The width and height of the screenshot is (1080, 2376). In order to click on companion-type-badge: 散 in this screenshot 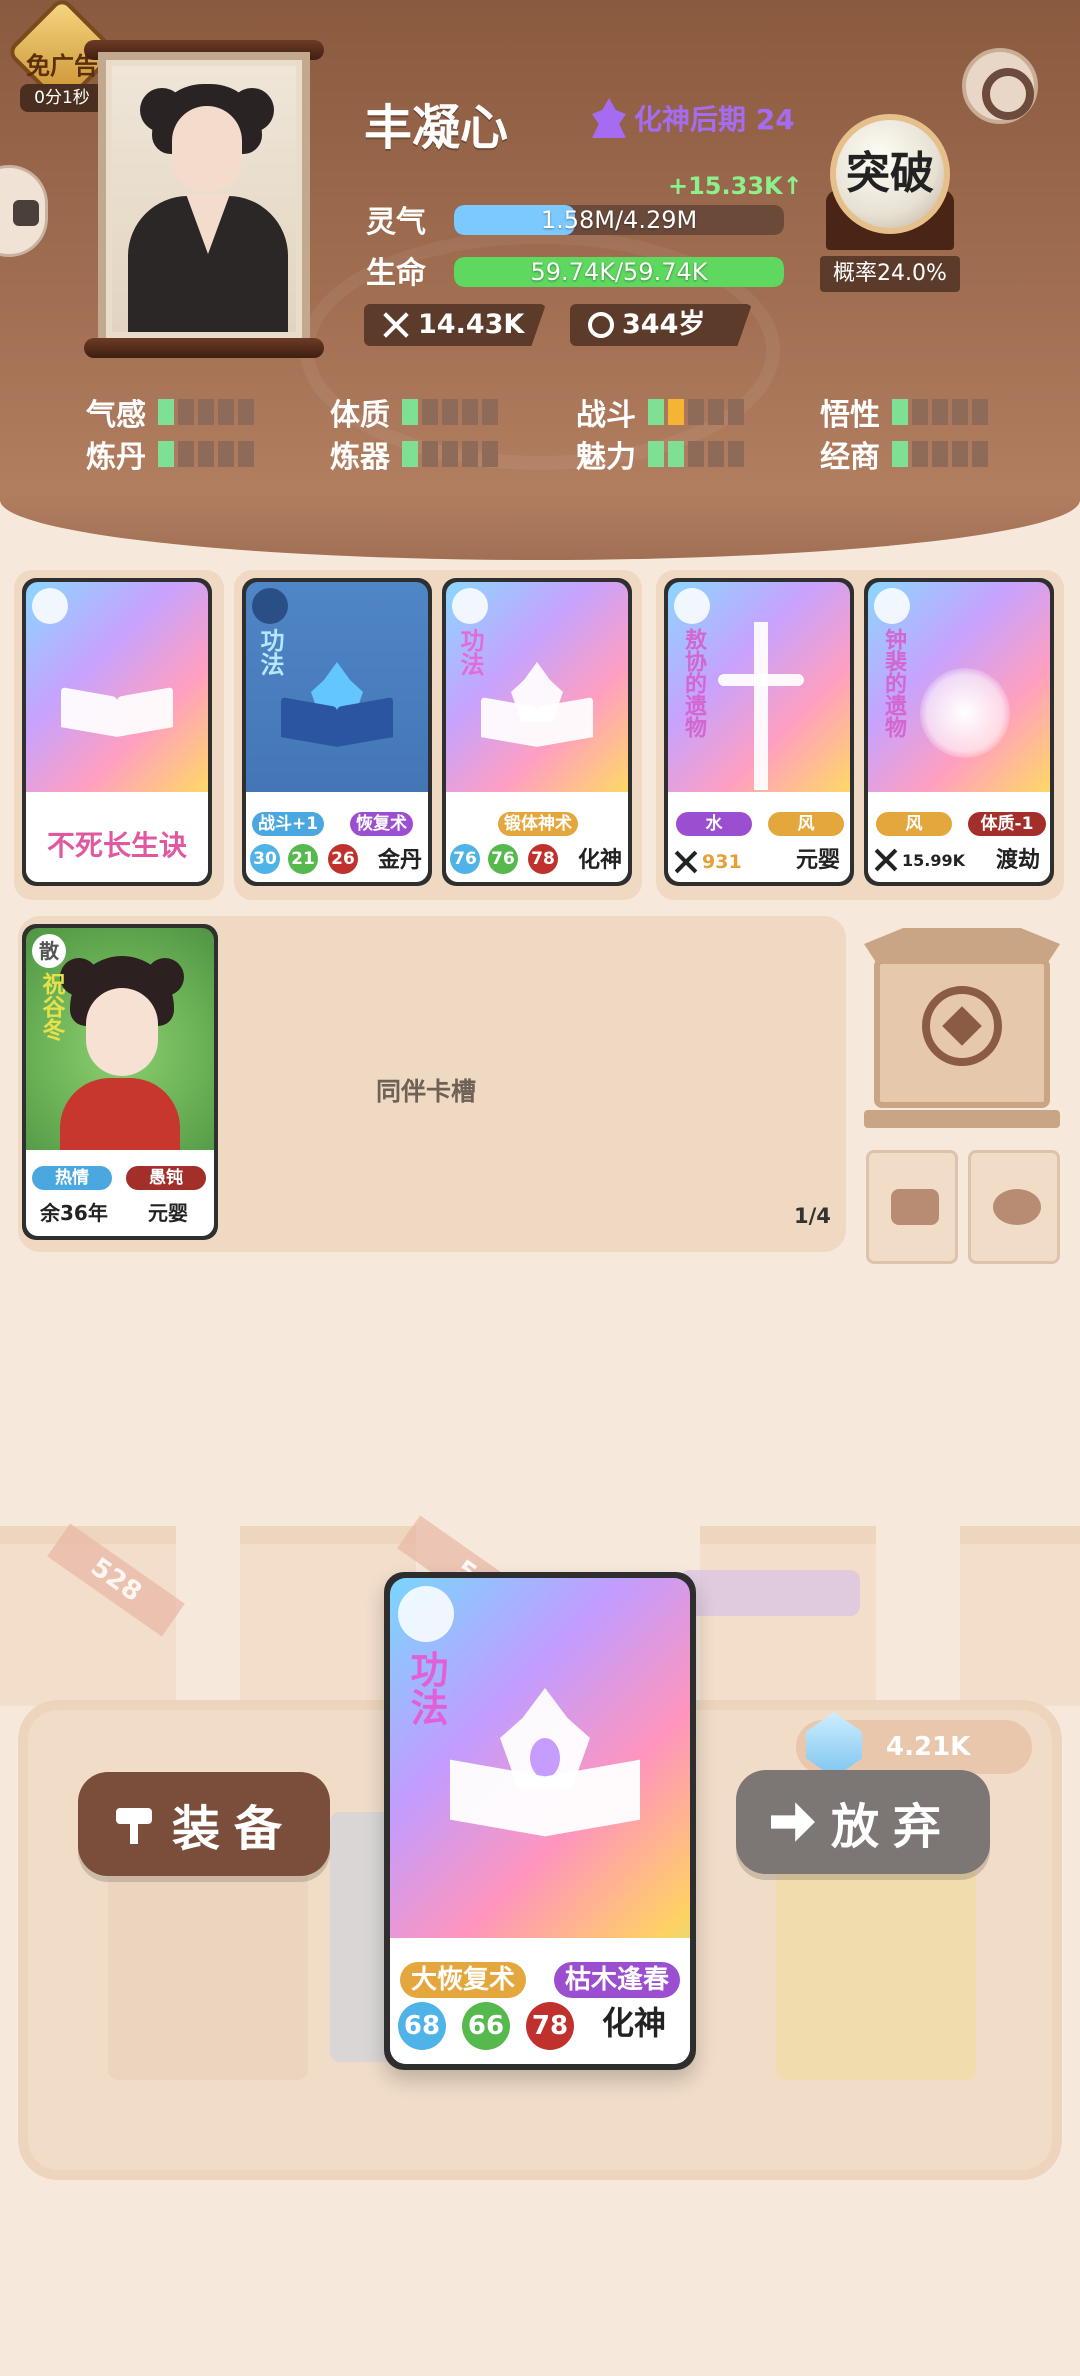, I will do `click(49, 951)`.